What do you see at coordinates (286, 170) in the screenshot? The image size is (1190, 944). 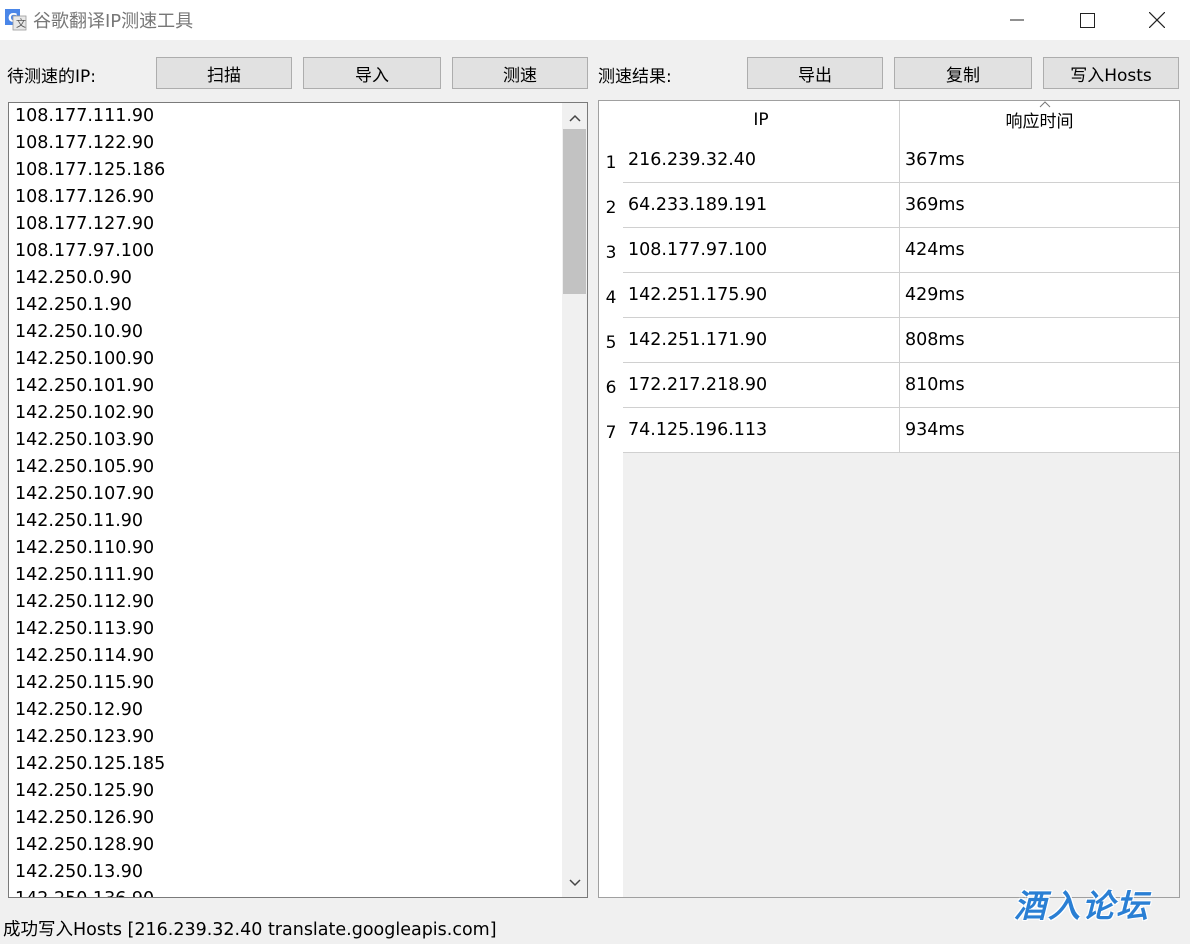 I see `ip-list-item: 108.177.125.186` at bounding box center [286, 170].